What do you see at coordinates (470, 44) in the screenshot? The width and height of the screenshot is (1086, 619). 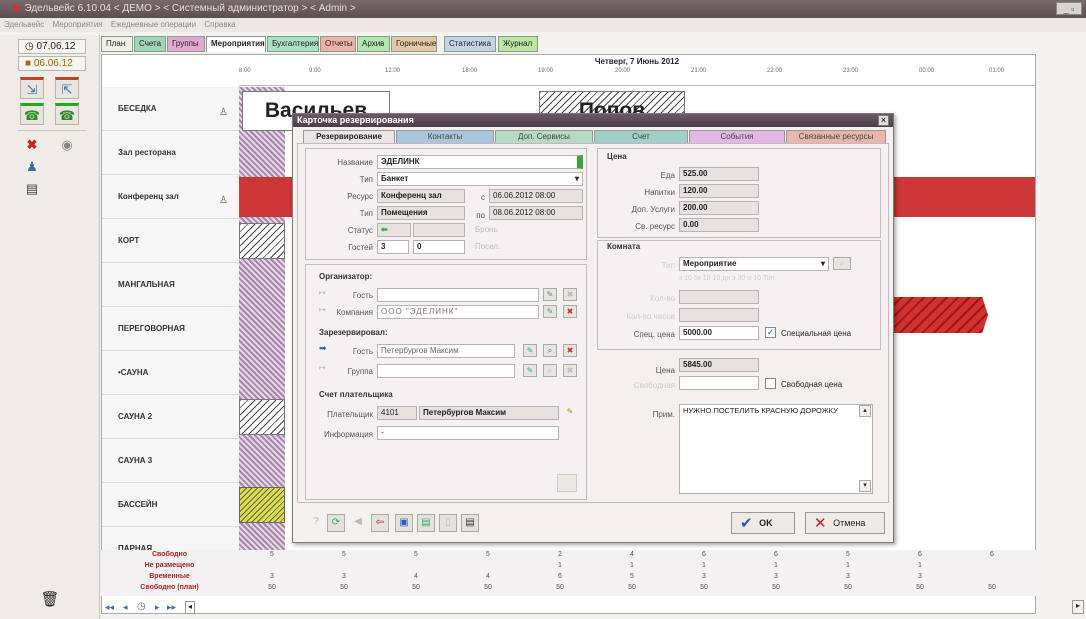 I see `tab-statistics: Статистика` at bounding box center [470, 44].